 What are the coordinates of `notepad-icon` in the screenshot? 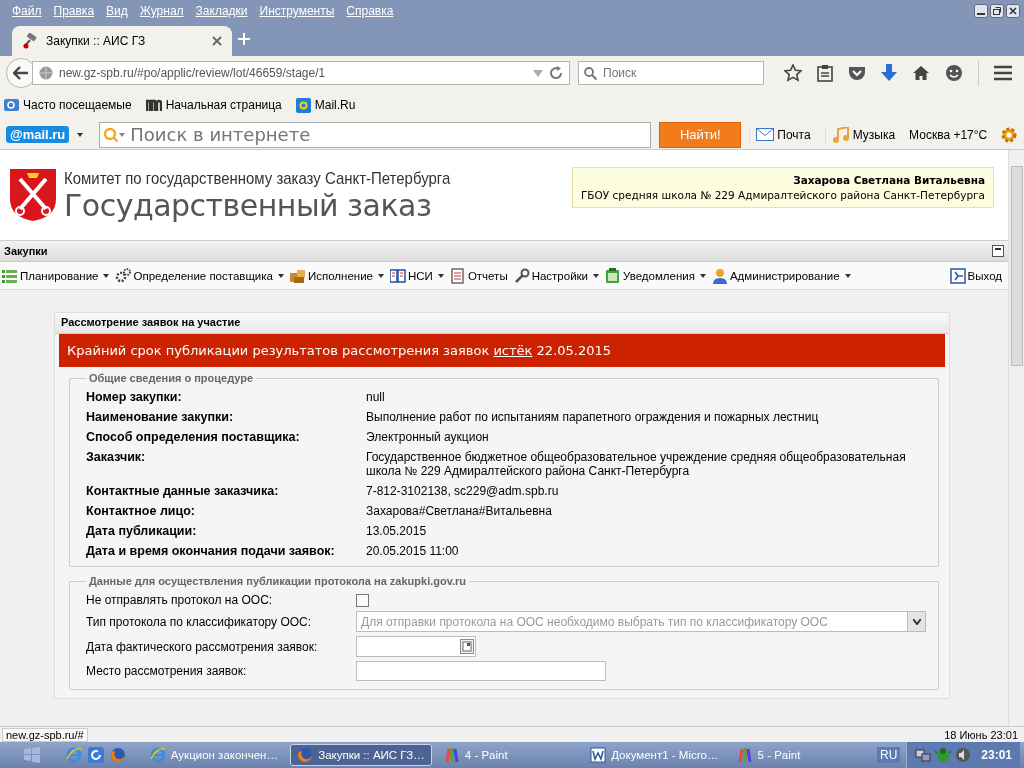 It's located at (613, 275).